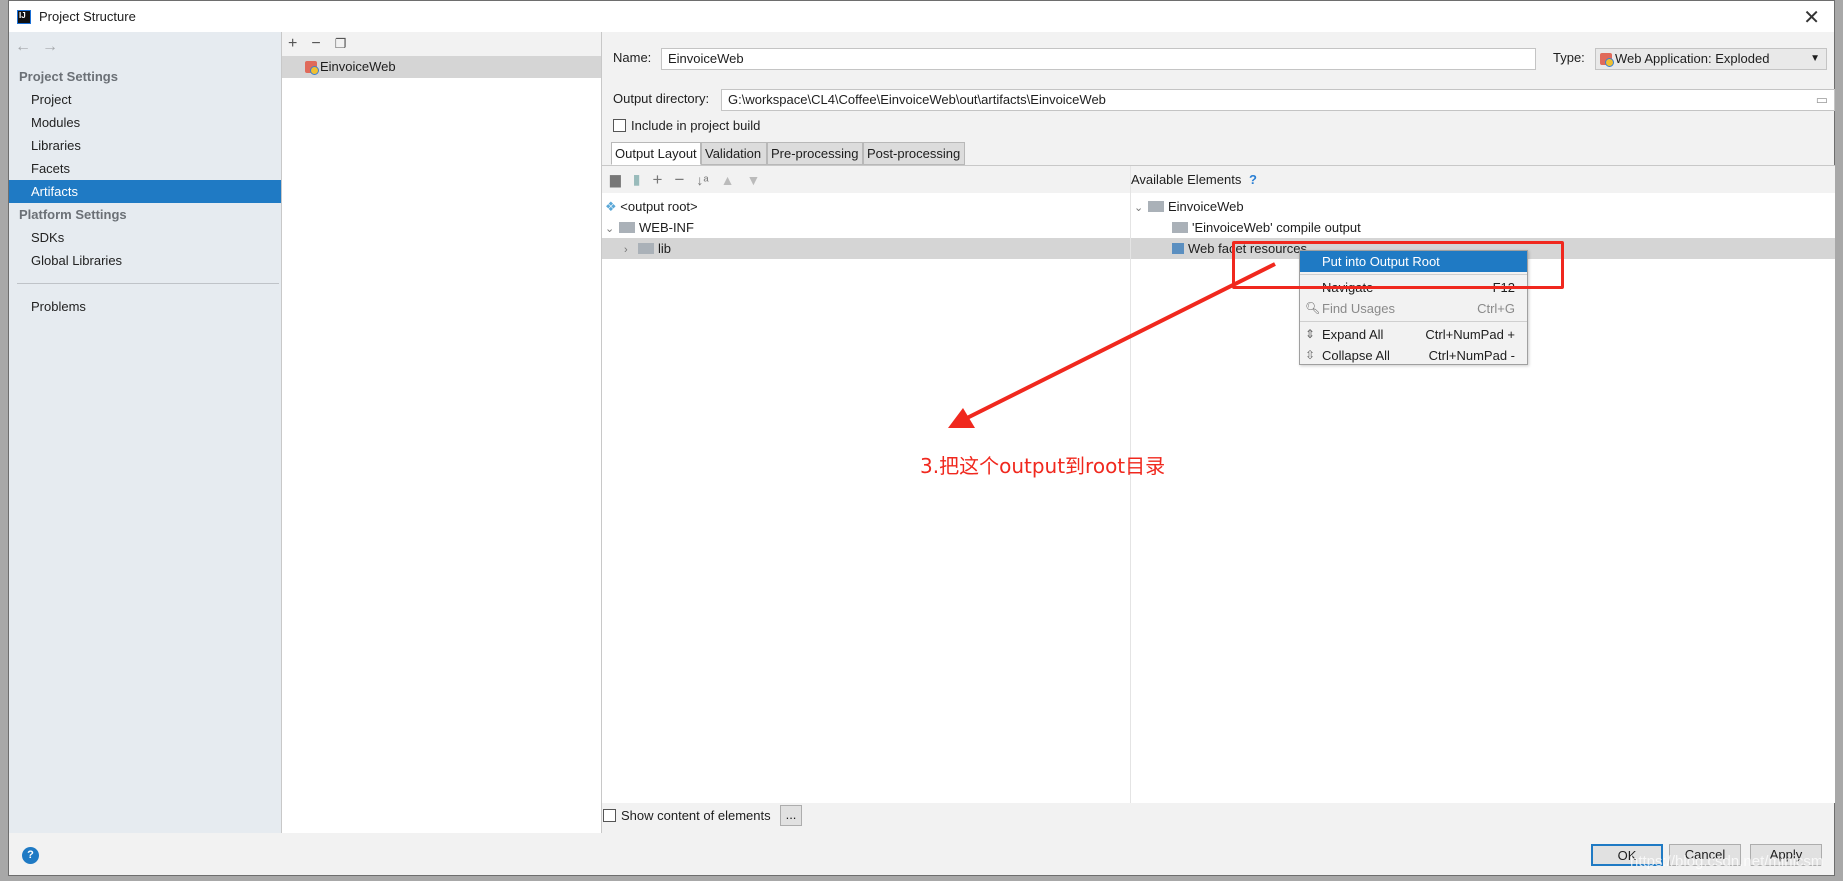  Describe the element at coordinates (1727, 861) in the screenshot. I see `watermark: https://blog.csdn.net/minicsm` at that location.